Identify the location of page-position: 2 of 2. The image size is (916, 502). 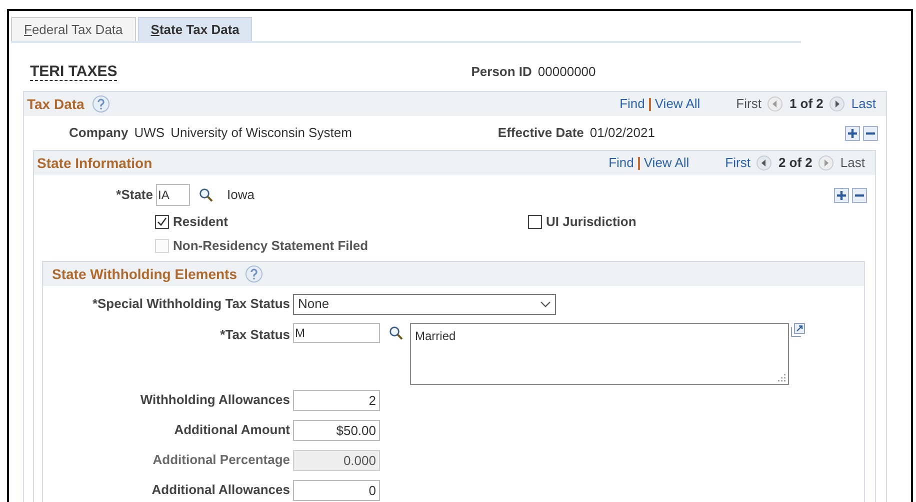
(795, 163).